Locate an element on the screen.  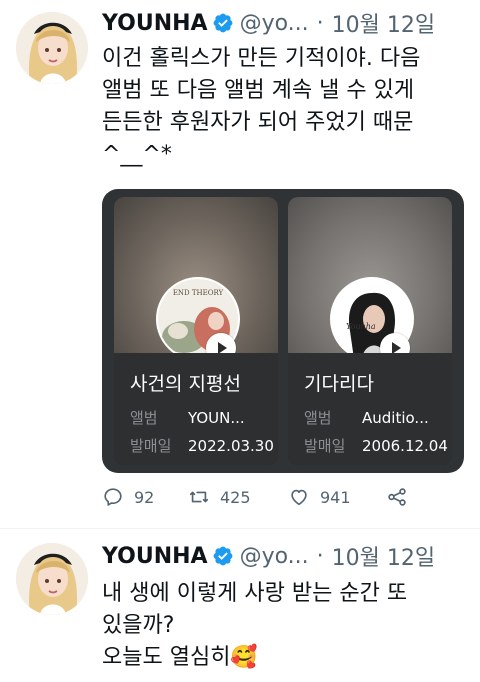
tweet-text: 내 생에 이렇게 사랑 받는 순간 또 있을까? 오늘도 열심히🥰 is located at coordinates (287, 626).